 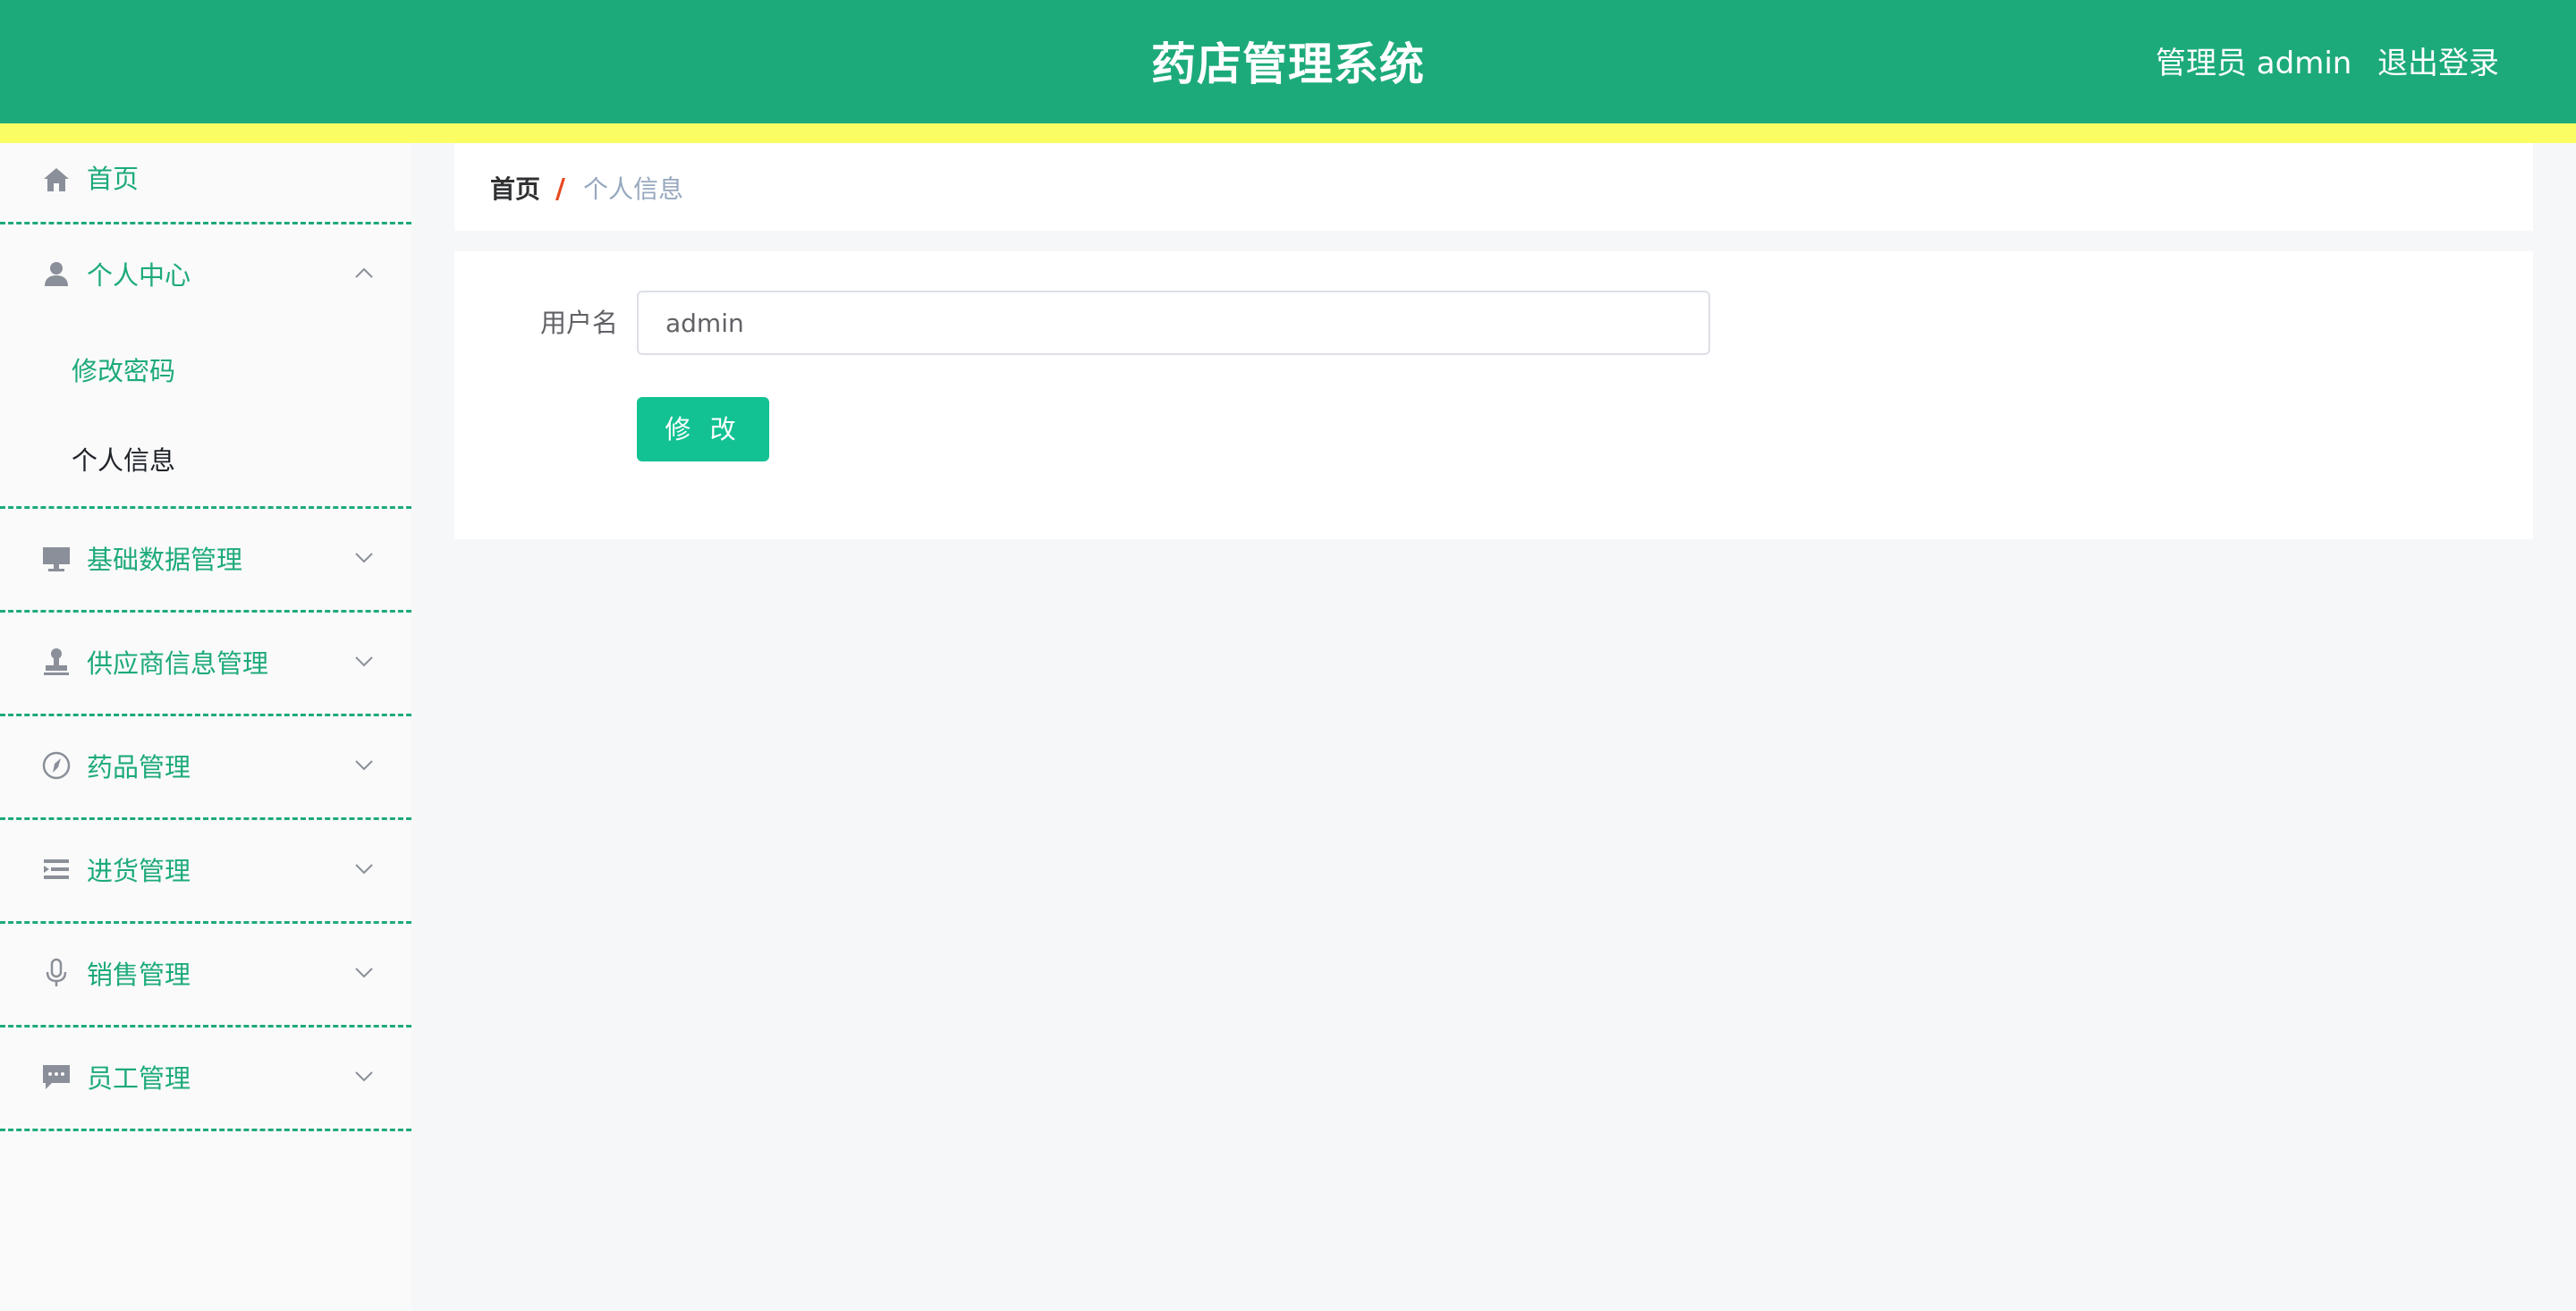 I want to click on sidebar-item-sales: 销售管理, so click(x=205, y=976).